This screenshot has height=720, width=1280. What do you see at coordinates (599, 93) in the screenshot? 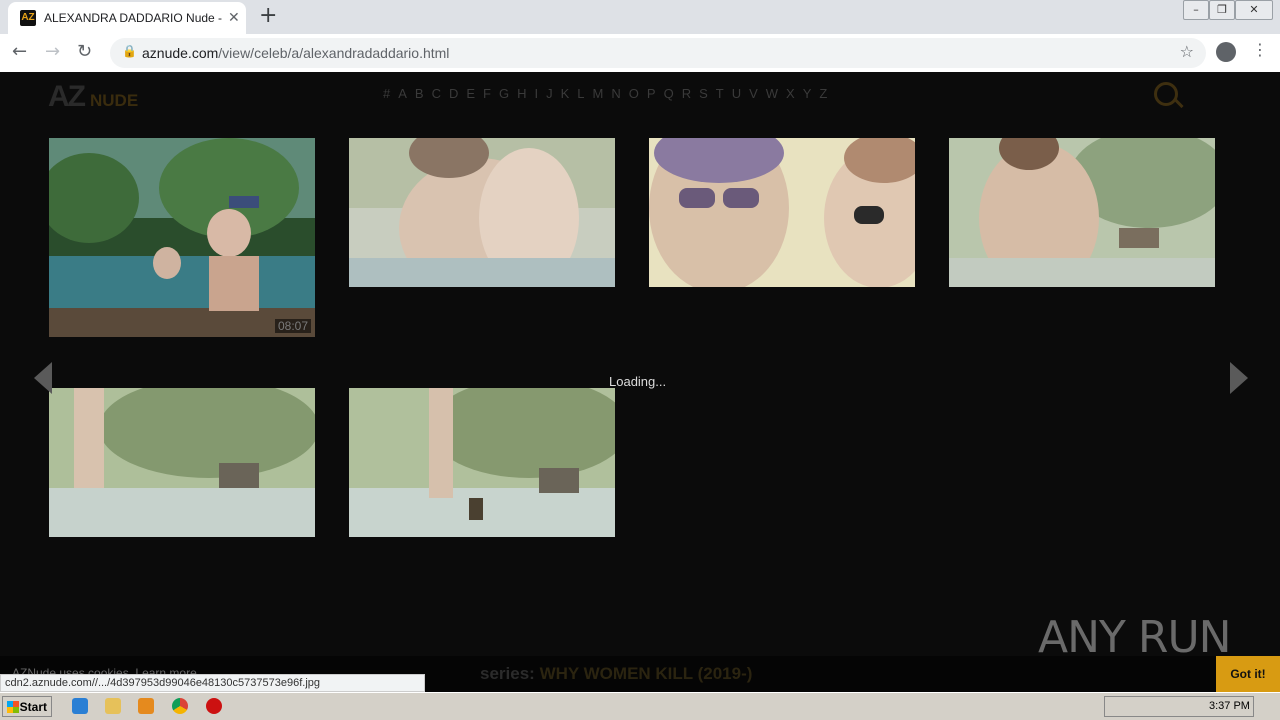
I see `letter-link: M` at bounding box center [599, 93].